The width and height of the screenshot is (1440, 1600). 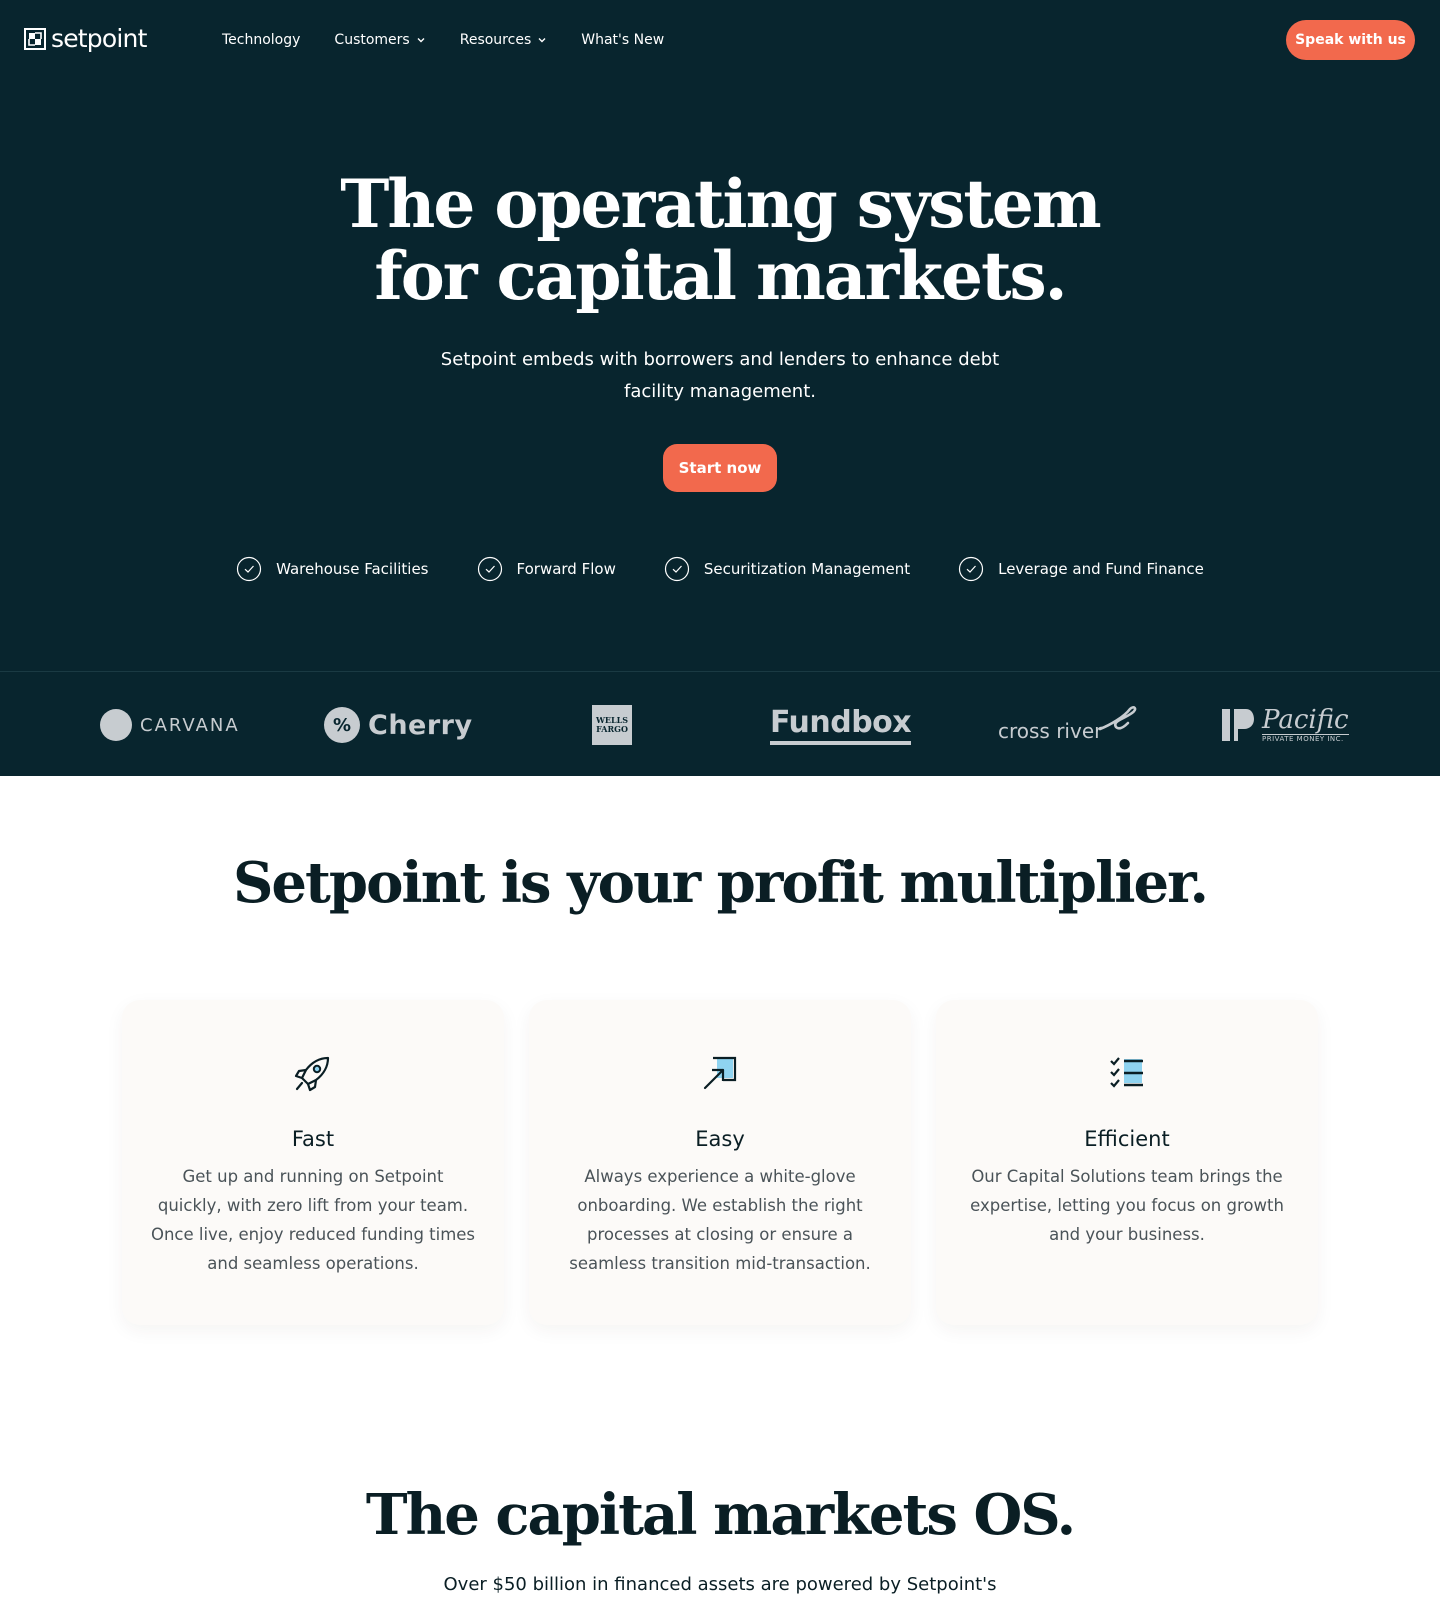 What do you see at coordinates (1305, 720) in the screenshot?
I see `pacific-wordmark: Pacific` at bounding box center [1305, 720].